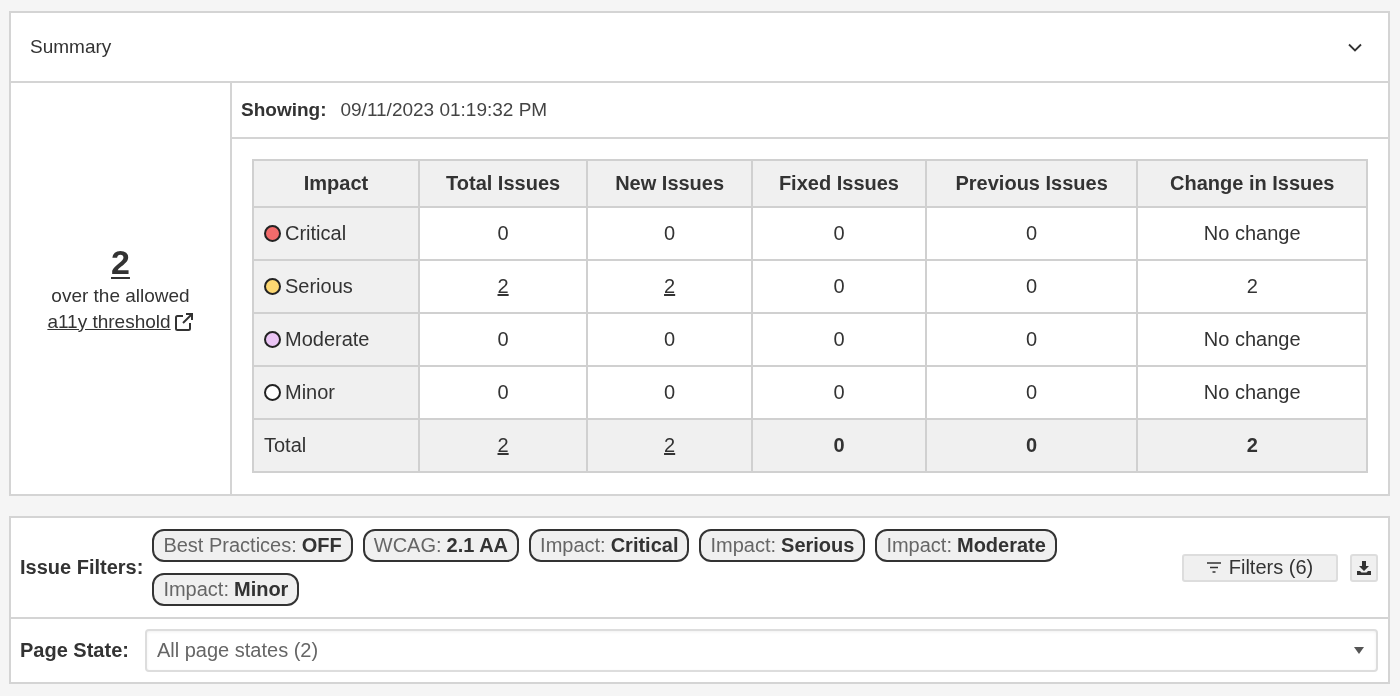 This screenshot has width=1400, height=696. What do you see at coordinates (839, 183) in the screenshot?
I see `column-header: Fixed Issues` at bounding box center [839, 183].